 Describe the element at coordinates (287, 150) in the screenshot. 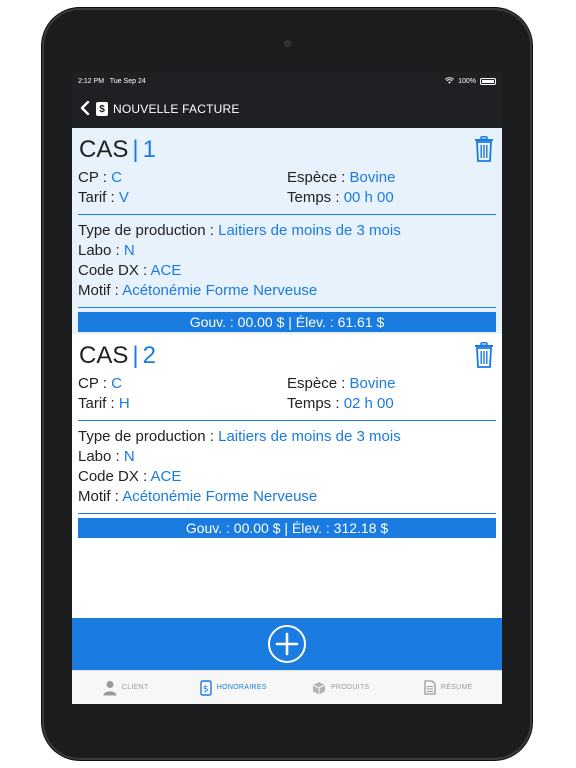

I see `case-title: CAS | 1` at that location.